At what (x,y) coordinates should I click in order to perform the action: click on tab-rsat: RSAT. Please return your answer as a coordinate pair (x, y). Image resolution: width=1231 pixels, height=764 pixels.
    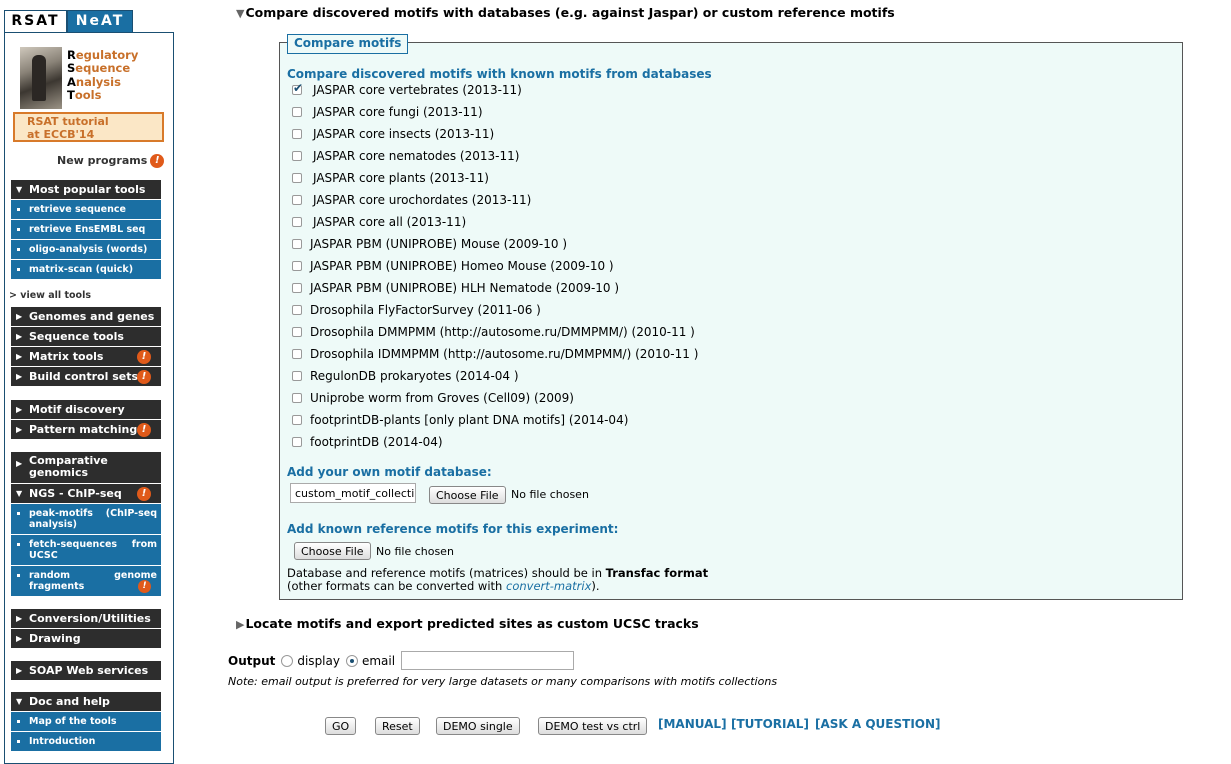
    Looking at the image, I should click on (35, 21).